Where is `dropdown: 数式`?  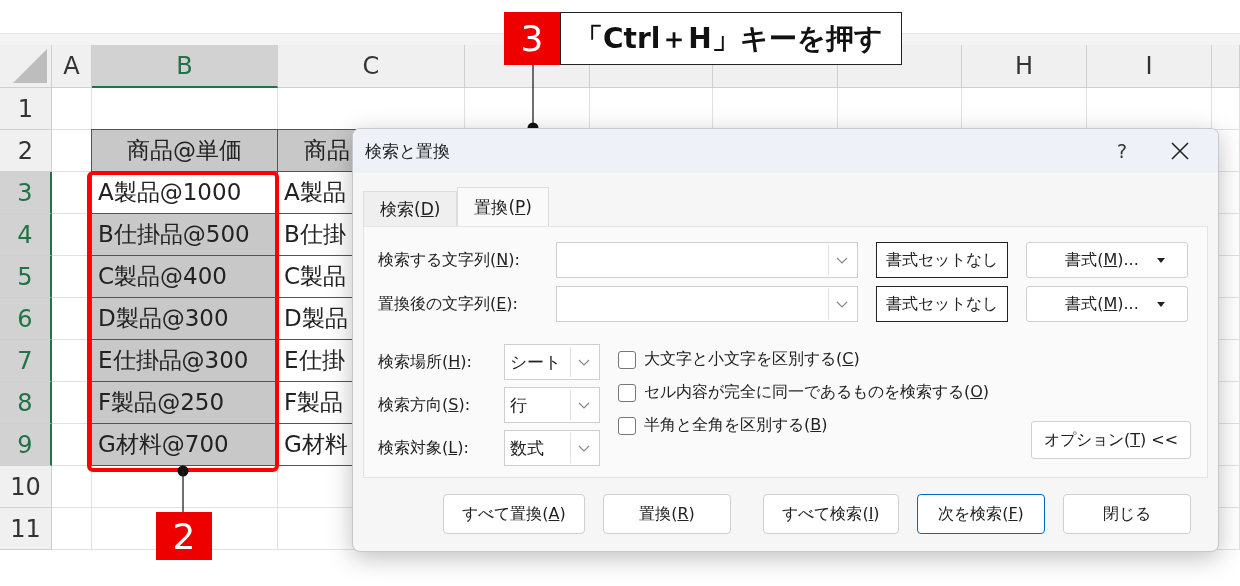 dropdown: 数式 is located at coordinates (552, 448).